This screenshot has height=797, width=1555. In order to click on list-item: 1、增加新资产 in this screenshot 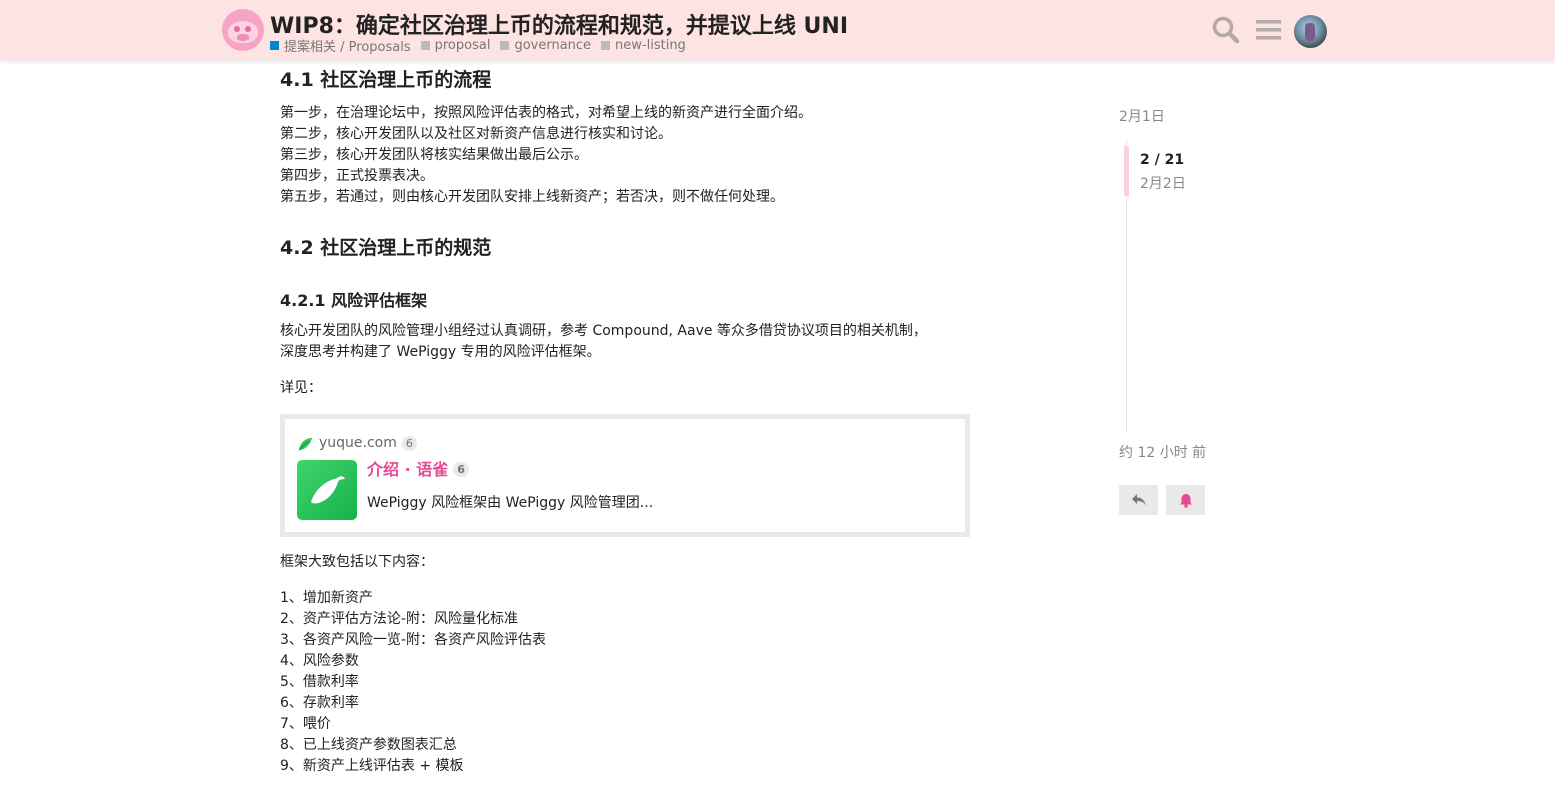, I will do `click(326, 598)`.